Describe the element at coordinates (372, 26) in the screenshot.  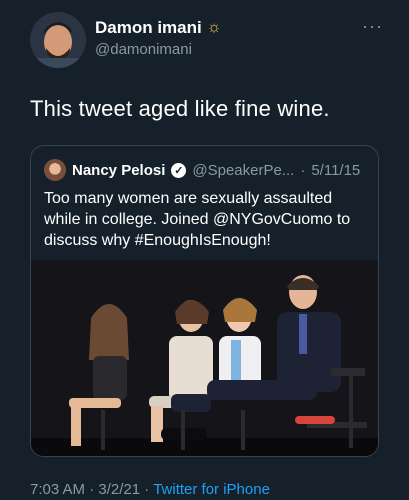
I see `more-options-icon: ···` at that location.